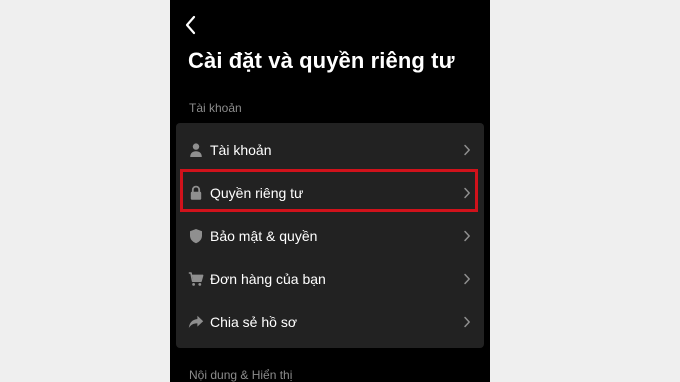 Image resolution: width=680 pixels, height=382 pixels. I want to click on back-button, so click(191, 25).